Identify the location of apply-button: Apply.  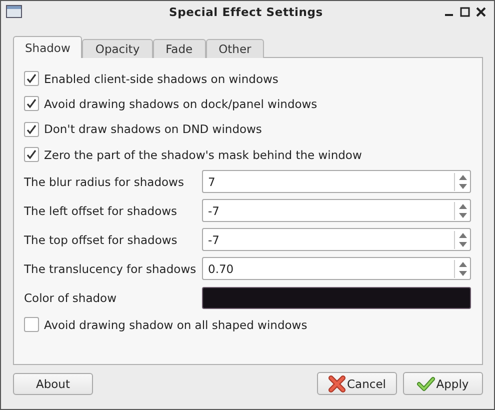
(443, 383).